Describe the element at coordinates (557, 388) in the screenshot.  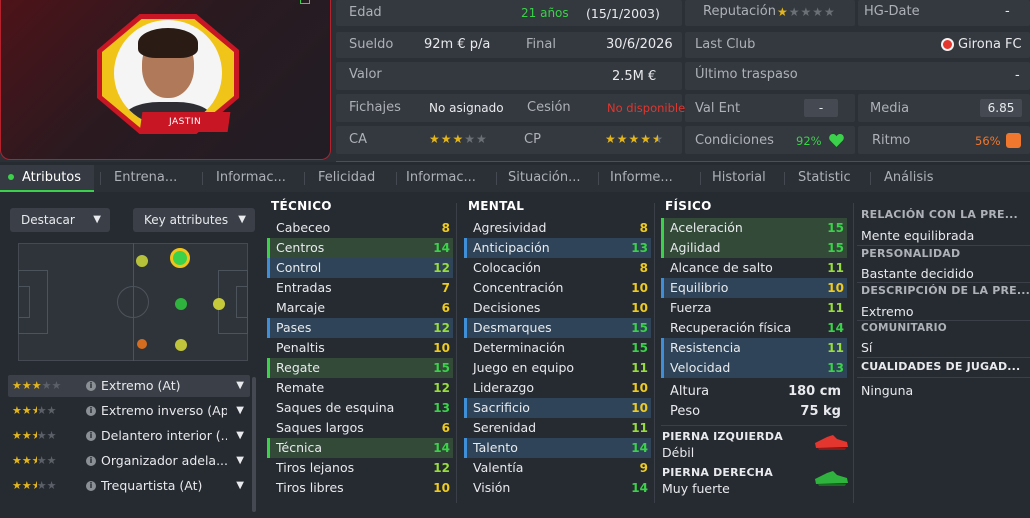
I see `attribute-row: Liderazgo 10` at that location.